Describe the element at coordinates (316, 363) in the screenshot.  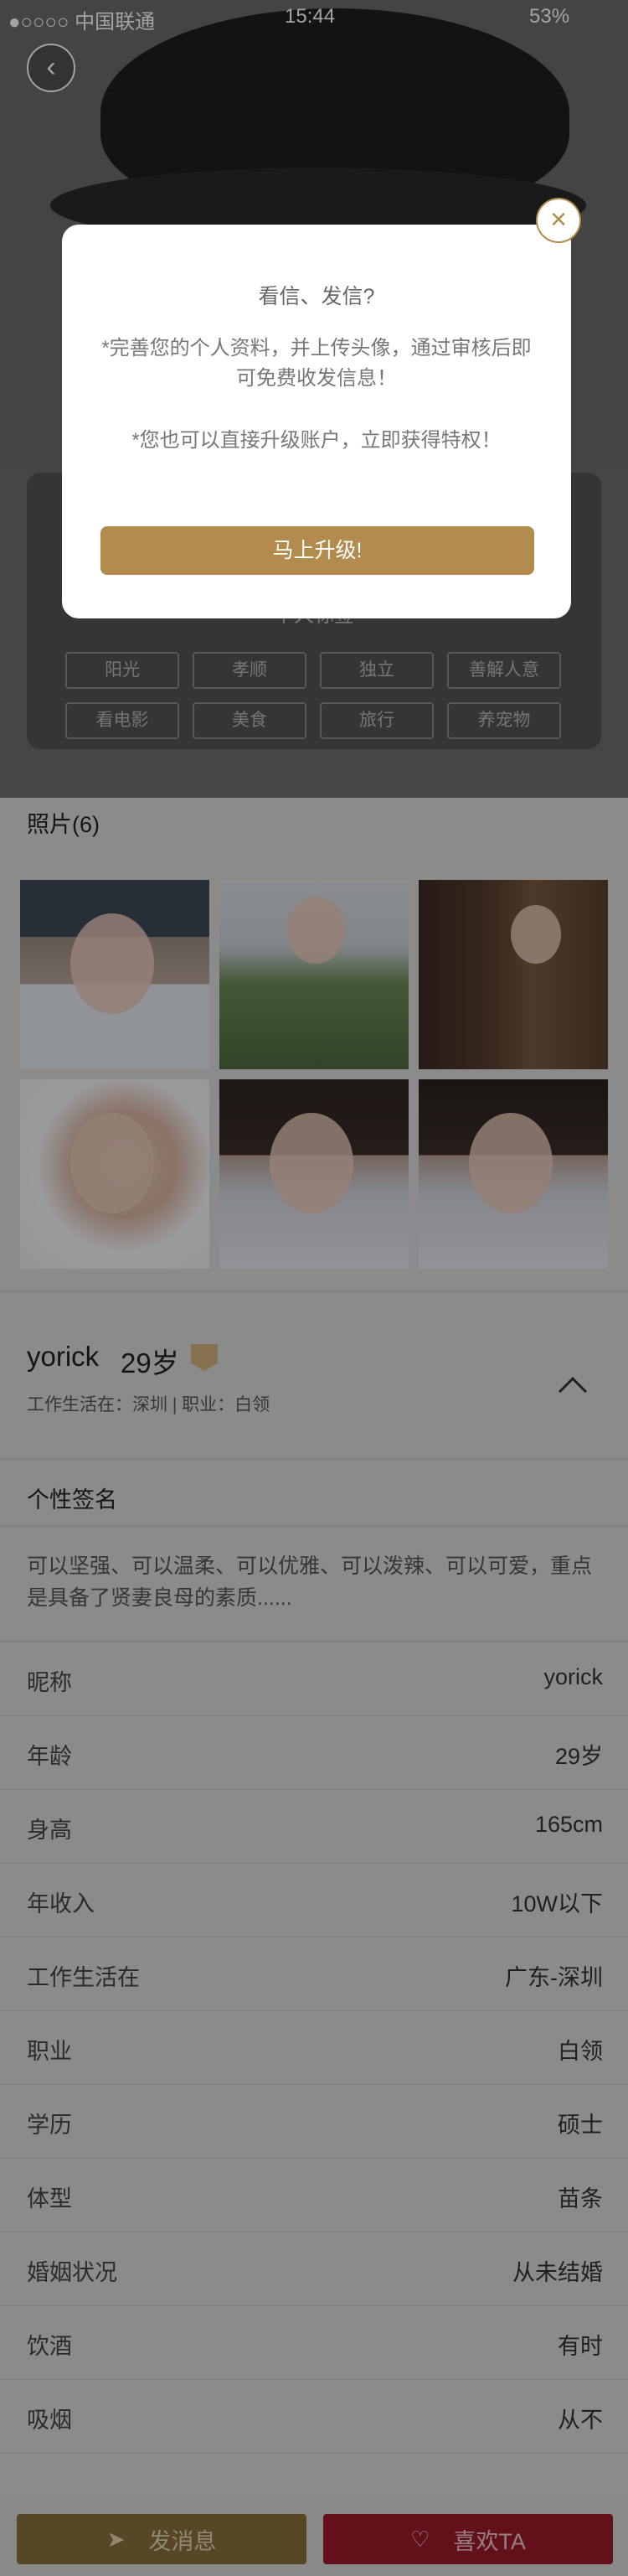
I see `modal-text-profile: *完善您的个人资料，并上传头像，通过审核后即可免费收发信息！` at that location.